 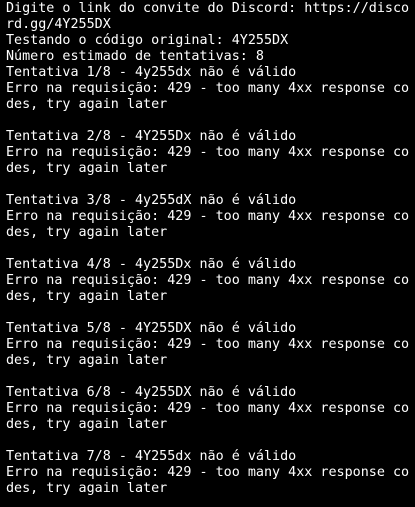 What do you see at coordinates (151, 136) in the screenshot?
I see `terminal-line: Tentativa 2/8 - 4Y255Dx não é válido` at bounding box center [151, 136].